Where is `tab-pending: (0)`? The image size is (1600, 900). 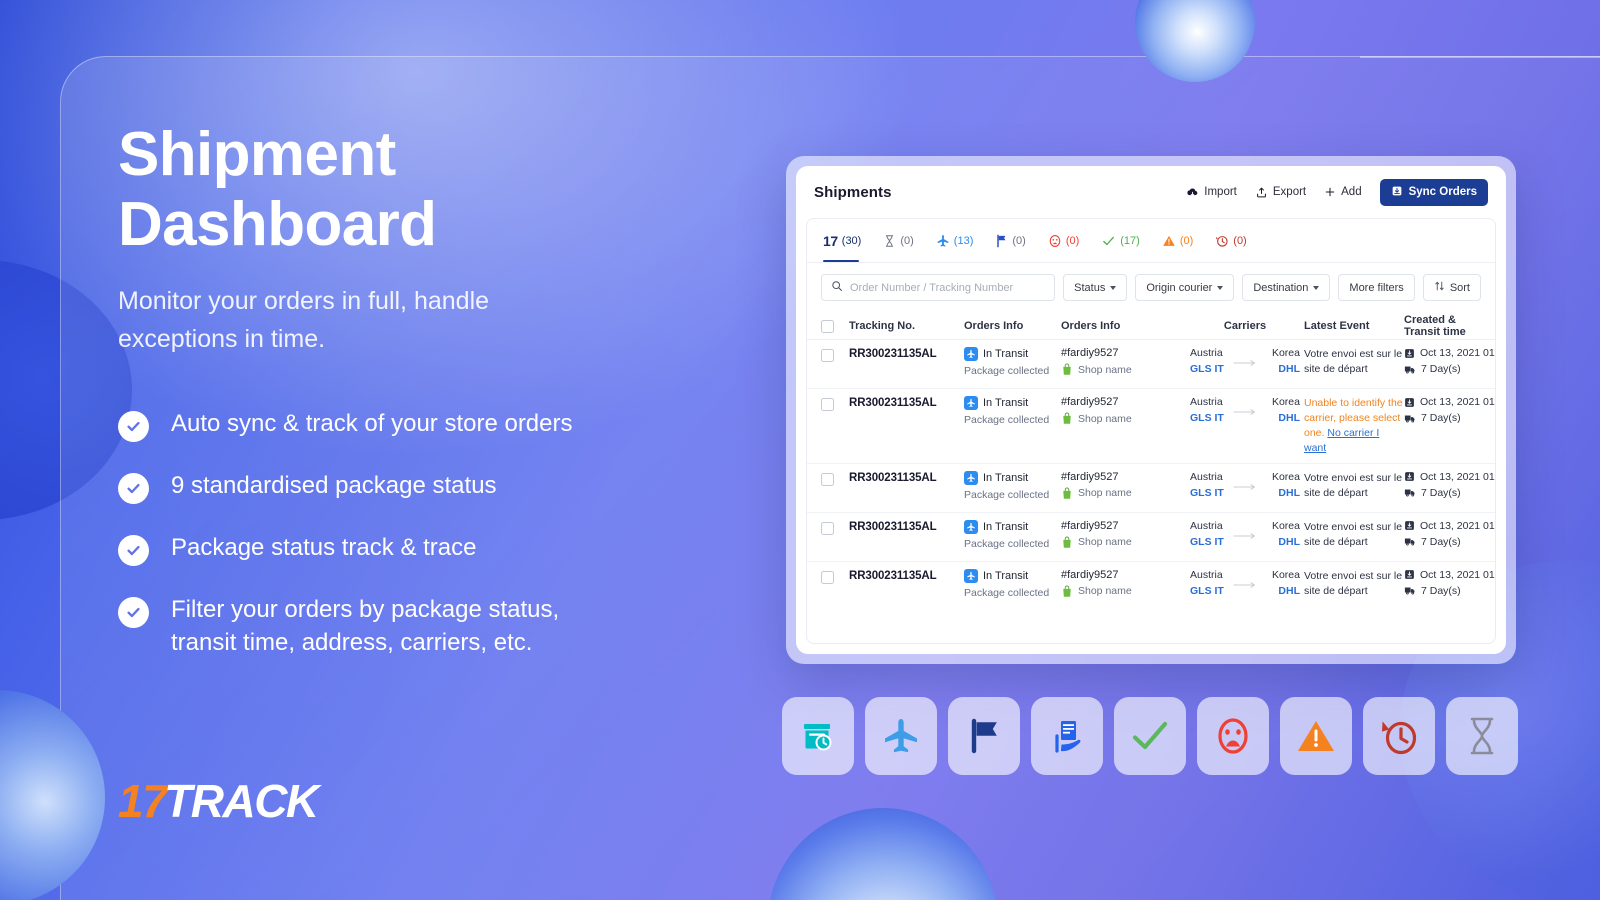
tab-pending: (0) is located at coordinates (903, 240).